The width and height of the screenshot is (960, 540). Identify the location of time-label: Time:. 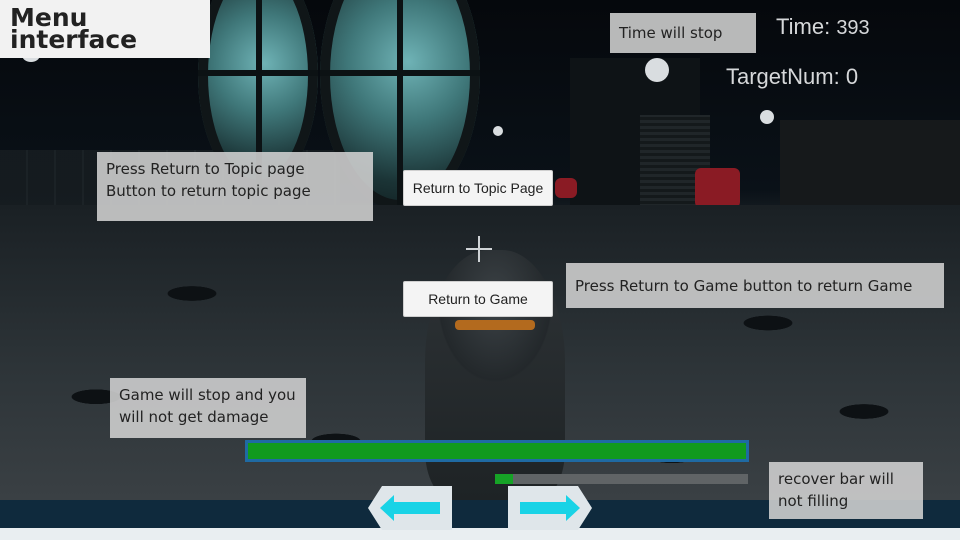
(803, 26).